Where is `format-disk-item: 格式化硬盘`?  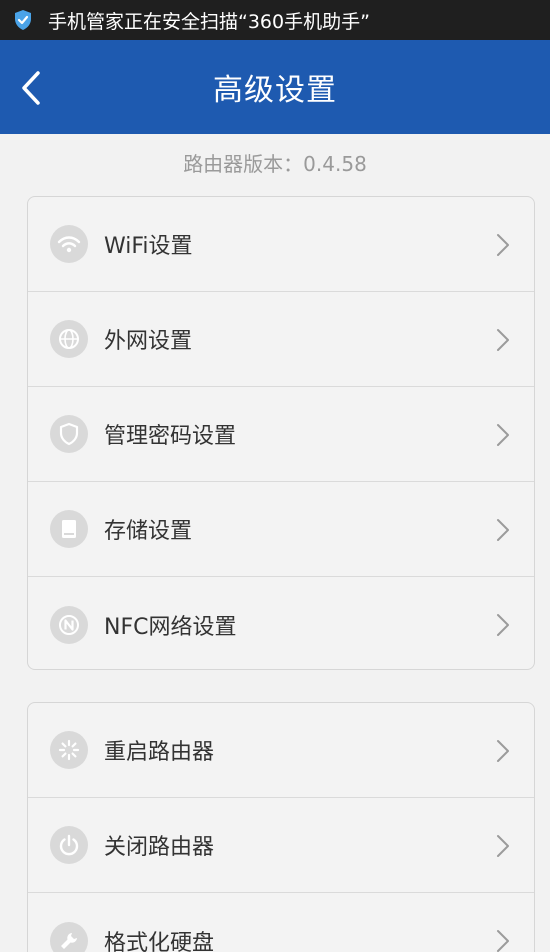 format-disk-item: 格式化硬盘 is located at coordinates (281, 922).